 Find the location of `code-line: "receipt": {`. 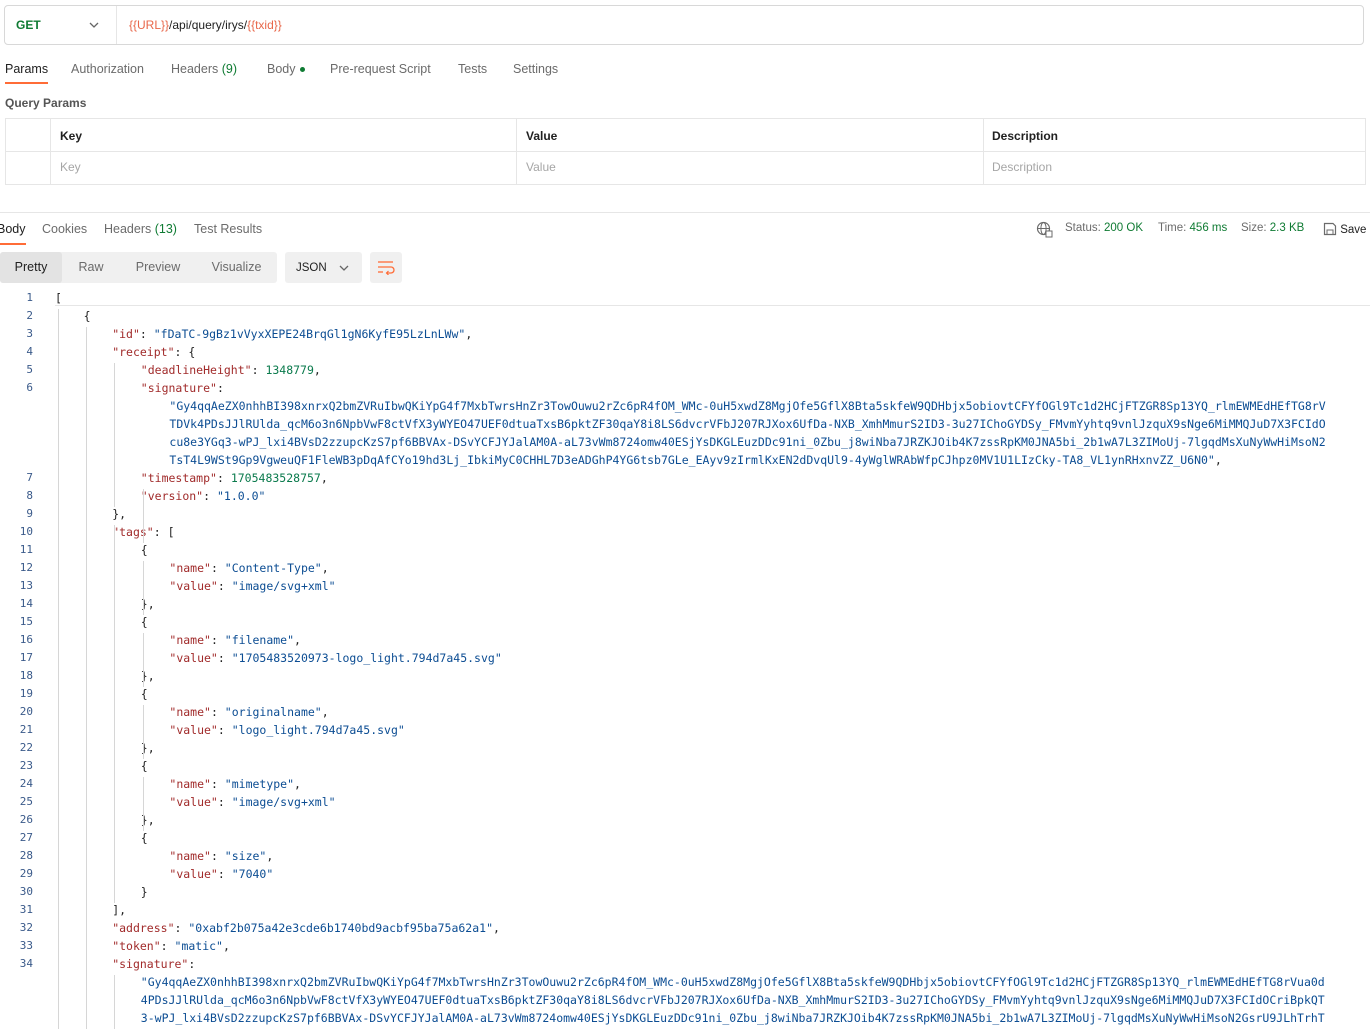

code-line: "receipt": { is located at coordinates (153, 352).